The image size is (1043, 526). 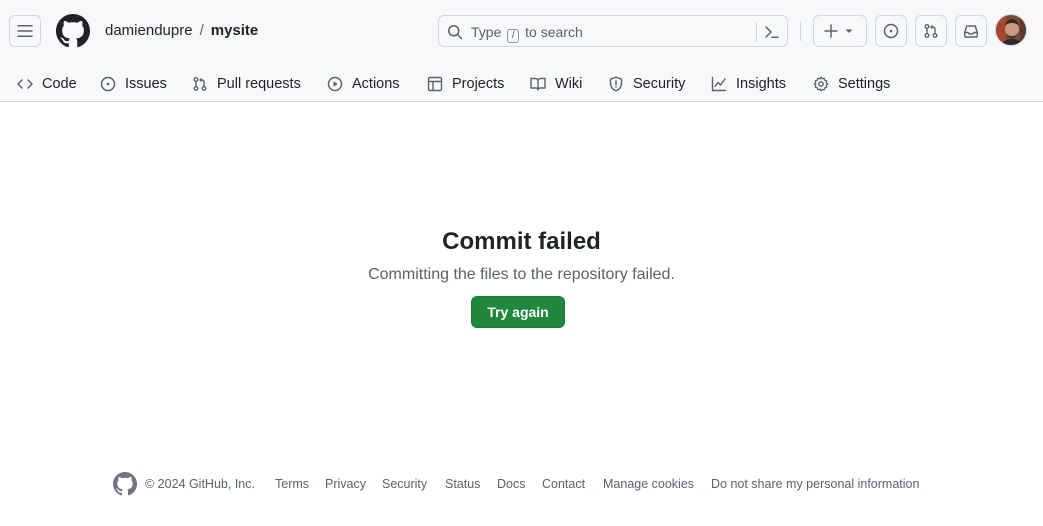 What do you see at coordinates (756, 32) in the screenshot?
I see `search-divider` at bounding box center [756, 32].